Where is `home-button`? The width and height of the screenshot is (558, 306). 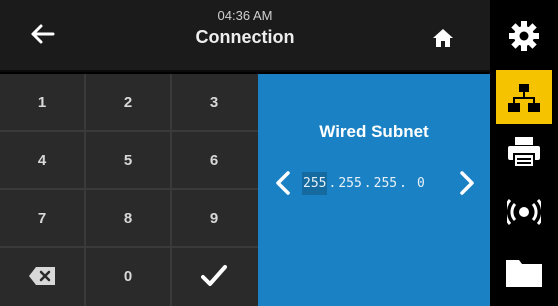 home-button is located at coordinates (443, 38).